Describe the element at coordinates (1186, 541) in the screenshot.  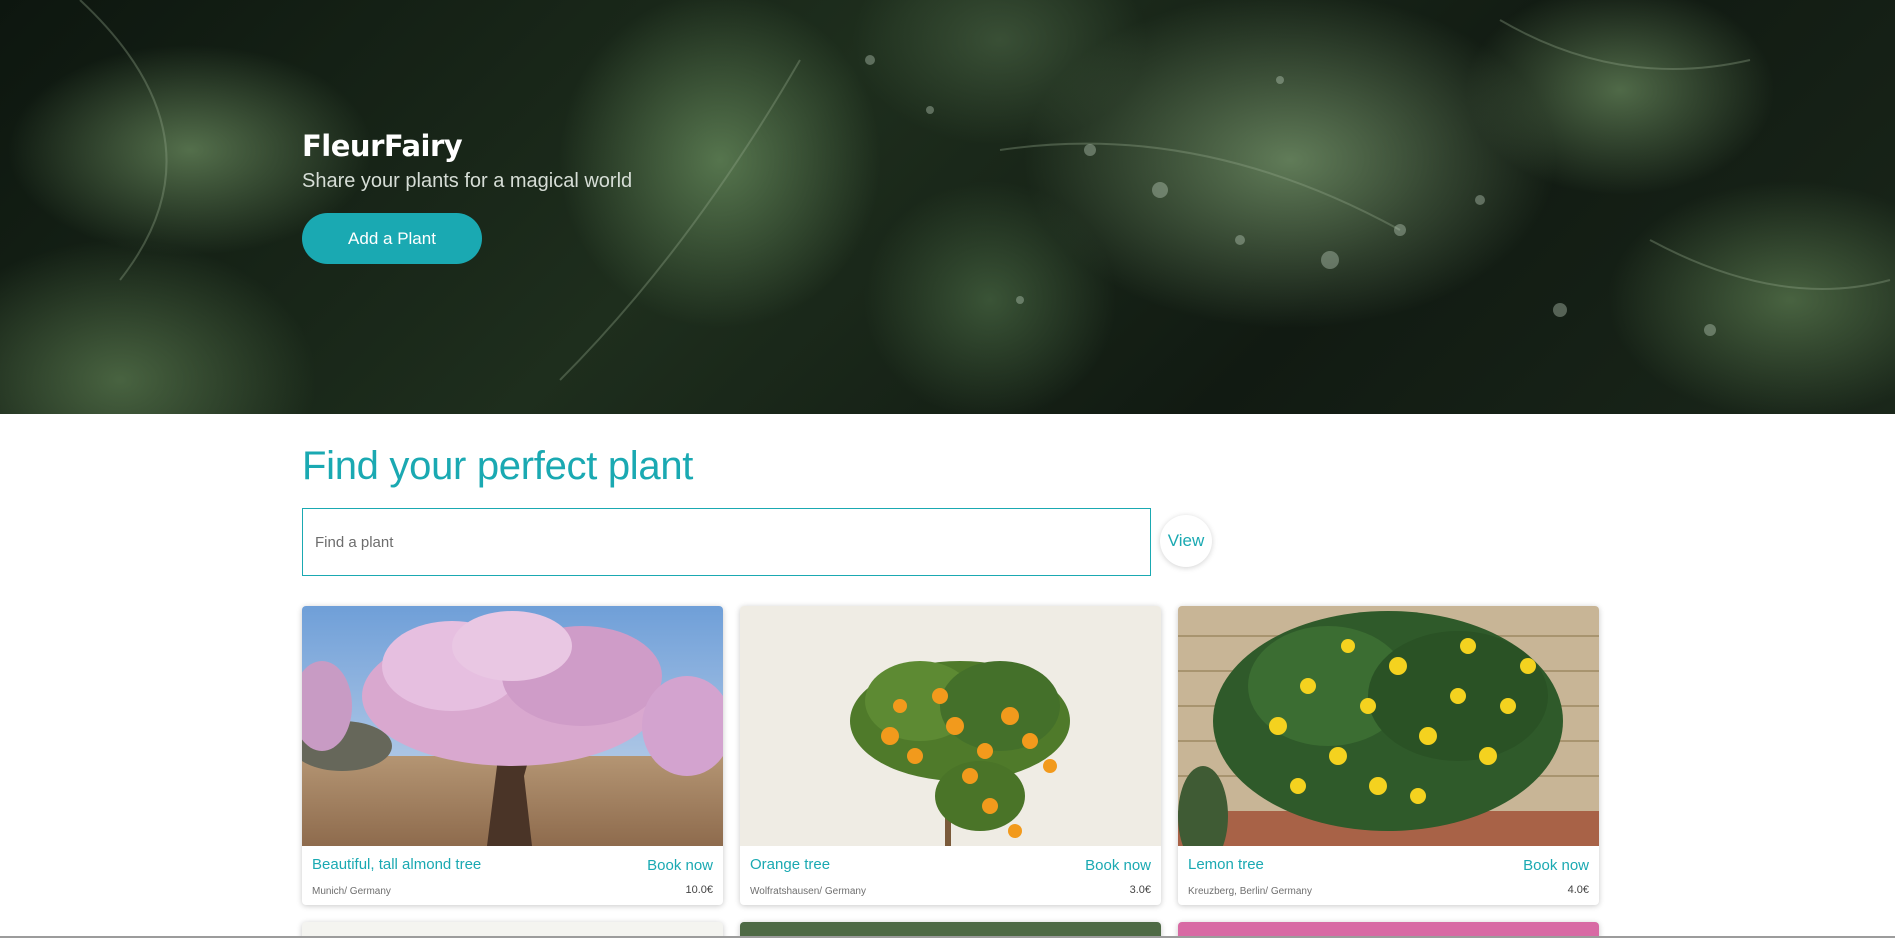
I see `view-button: View` at that location.